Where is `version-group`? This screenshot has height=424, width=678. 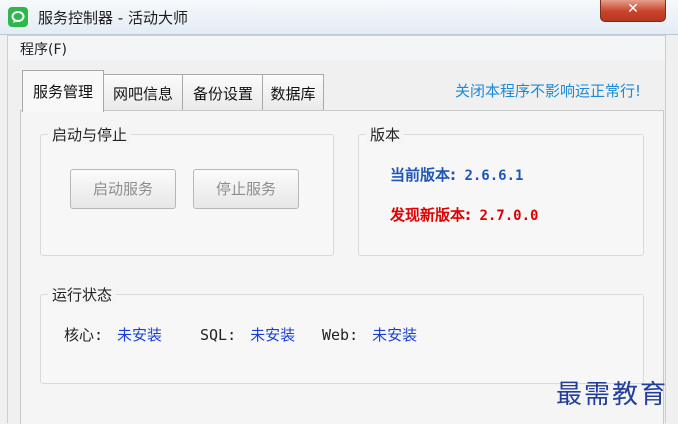 version-group is located at coordinates (501, 195).